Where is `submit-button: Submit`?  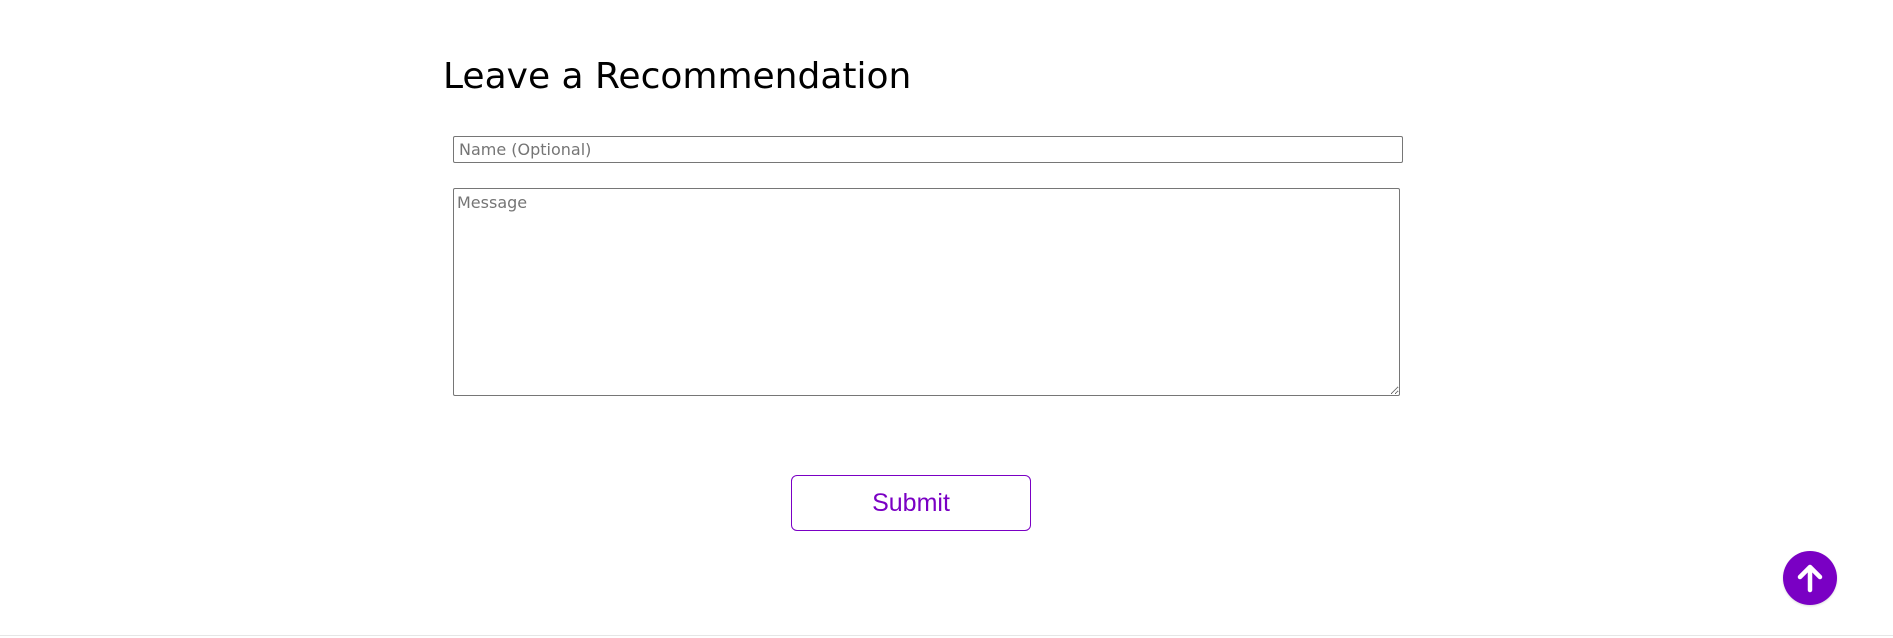 submit-button: Submit is located at coordinates (911, 503).